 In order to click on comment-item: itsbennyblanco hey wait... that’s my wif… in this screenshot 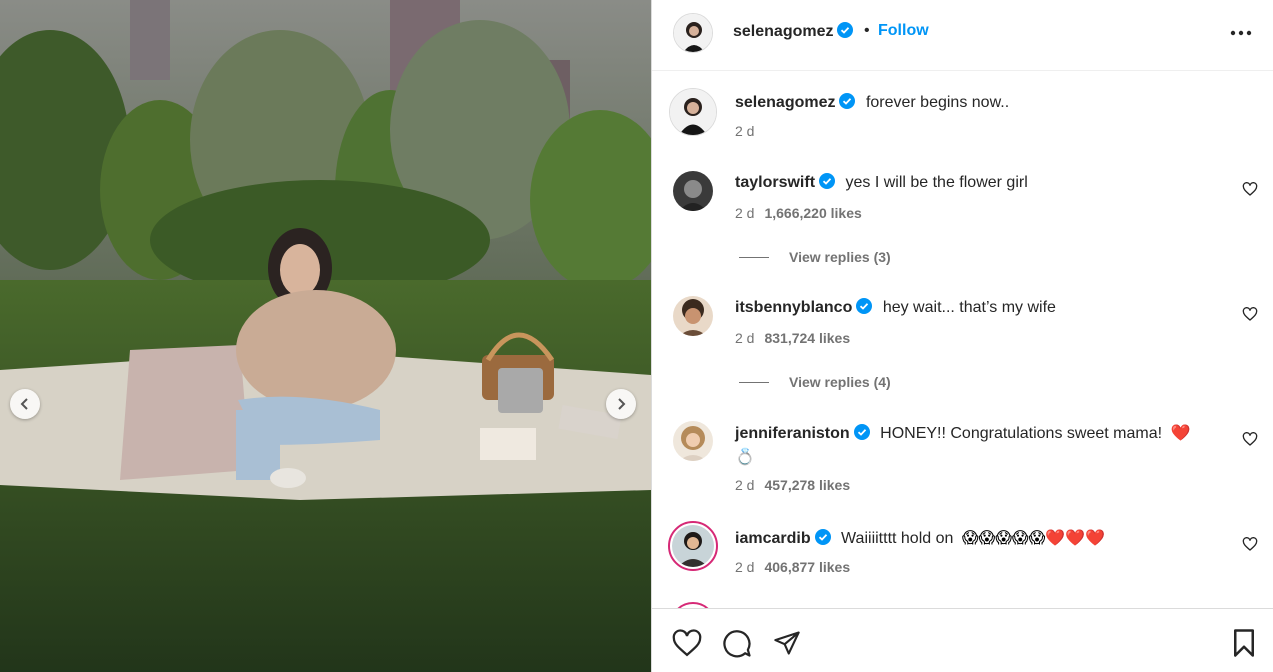, I will do `click(962, 346)`.